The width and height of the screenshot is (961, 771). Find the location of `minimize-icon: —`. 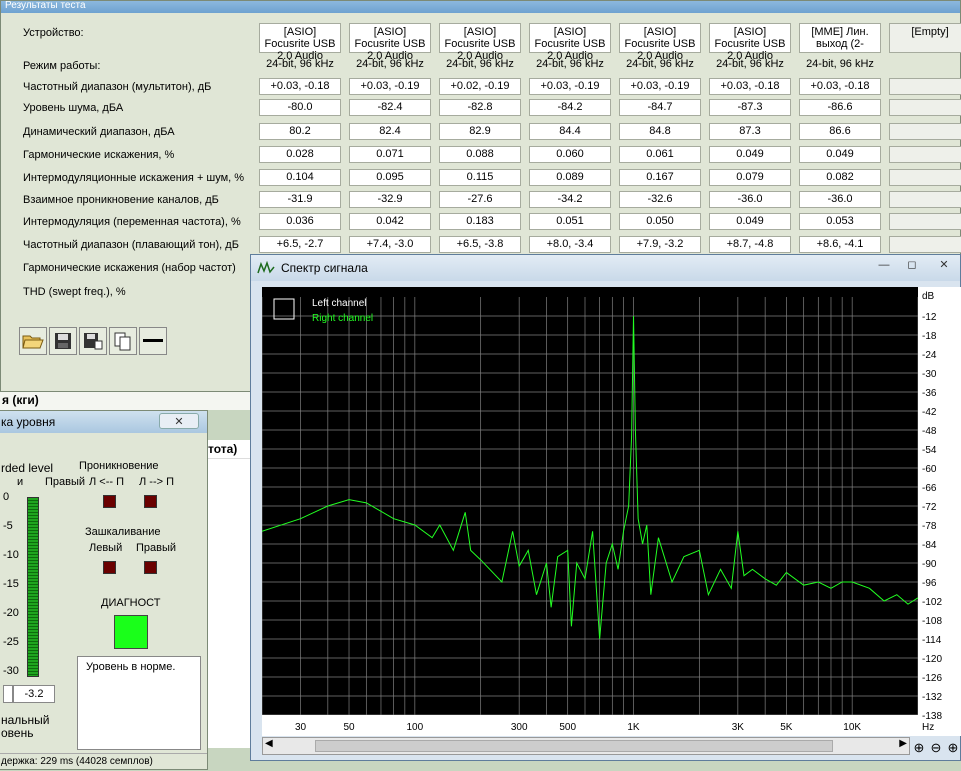

minimize-icon: — is located at coordinates (884, 265).